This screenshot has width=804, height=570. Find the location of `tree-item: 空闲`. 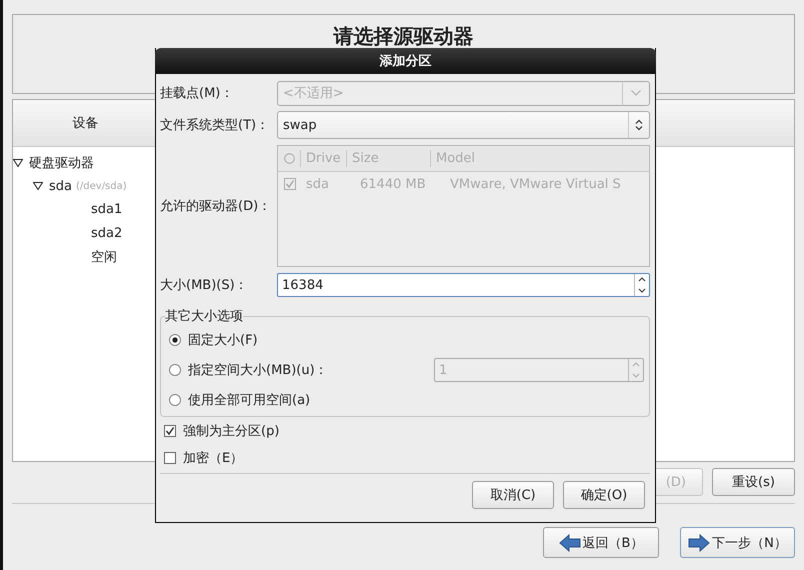

tree-item: 空闲 is located at coordinates (104, 257).